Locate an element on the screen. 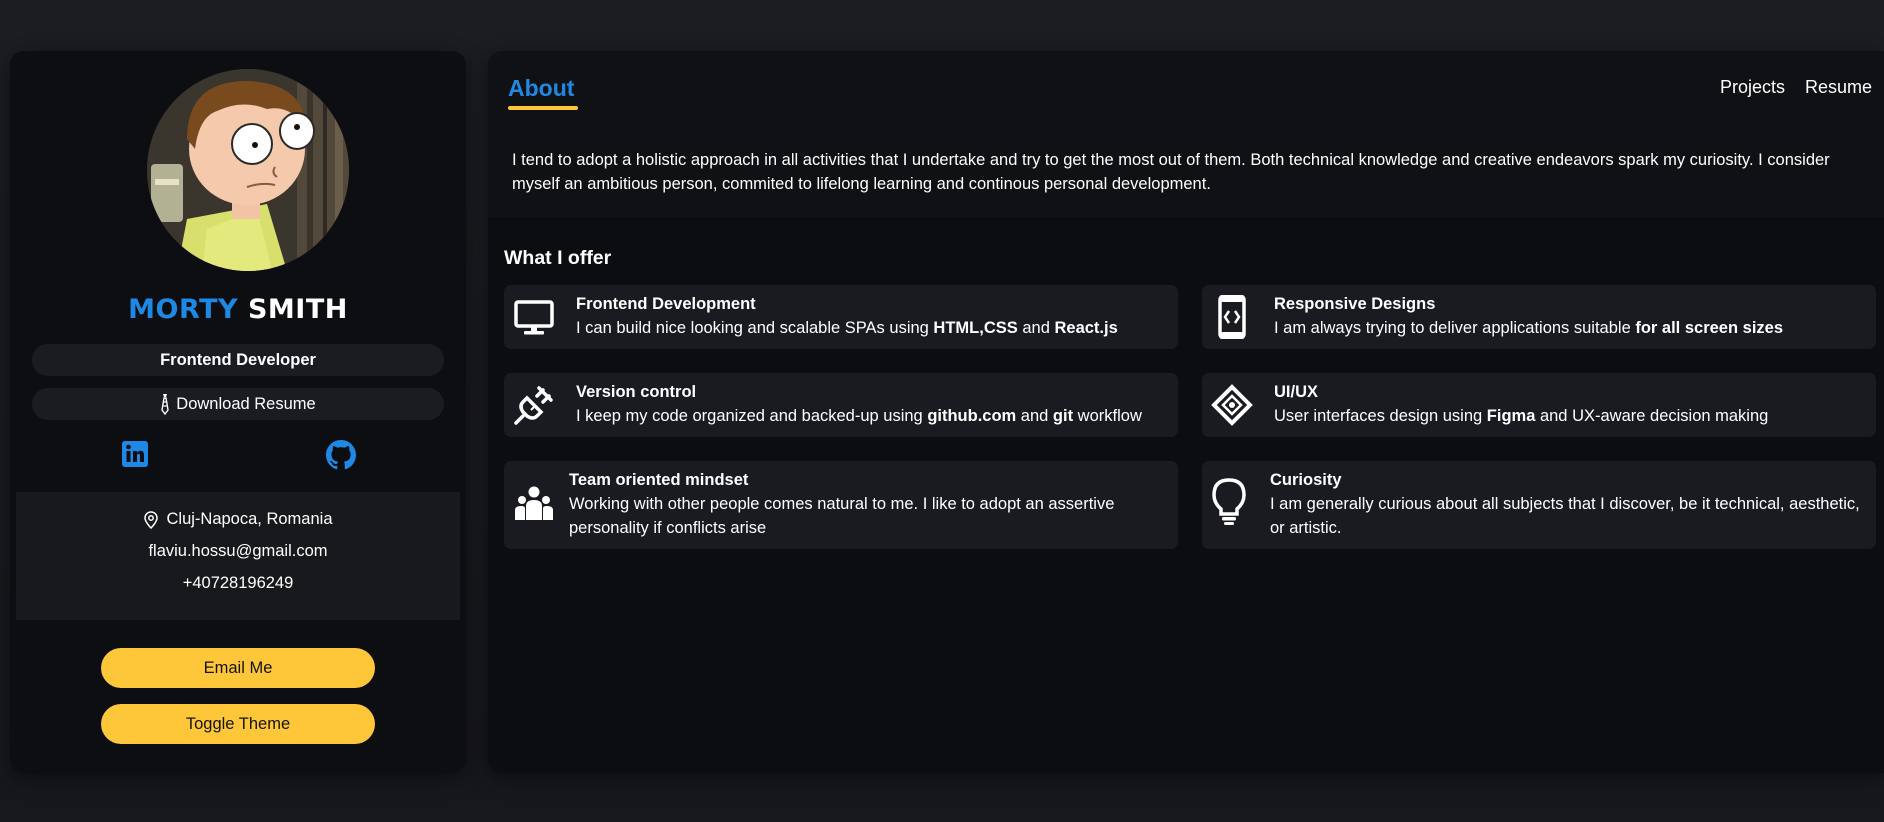 This screenshot has height=822, width=1884. tab-about: About is located at coordinates (541, 88).